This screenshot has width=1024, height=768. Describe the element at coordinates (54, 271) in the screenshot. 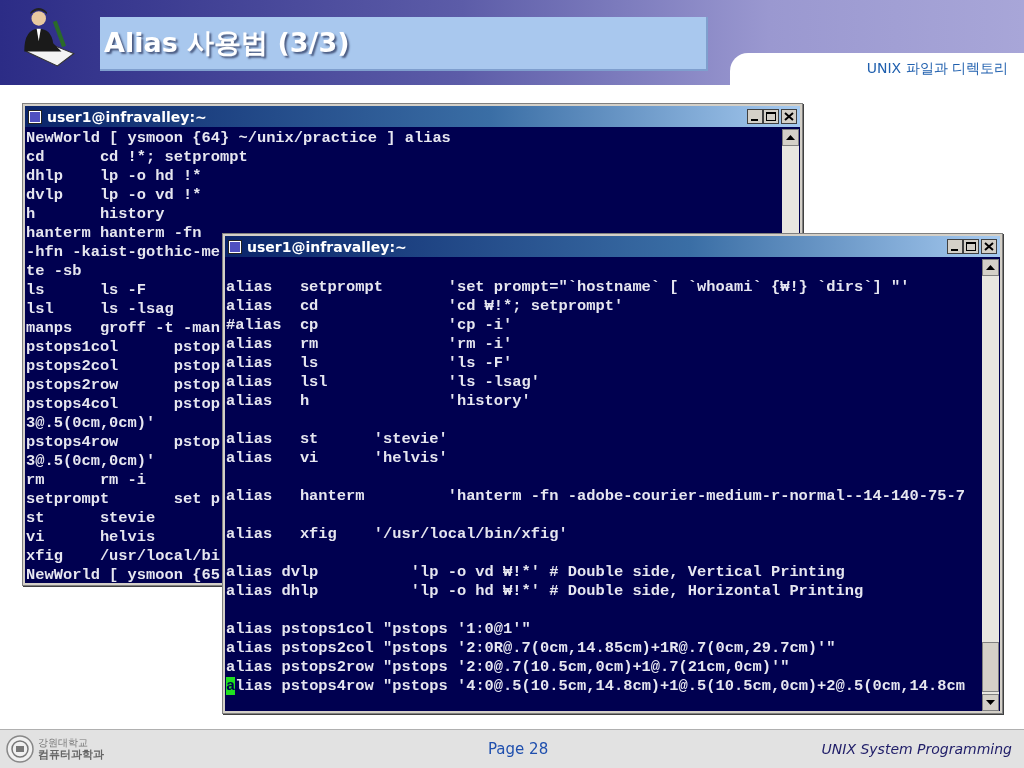

I see `terminal-line: te -sb` at that location.